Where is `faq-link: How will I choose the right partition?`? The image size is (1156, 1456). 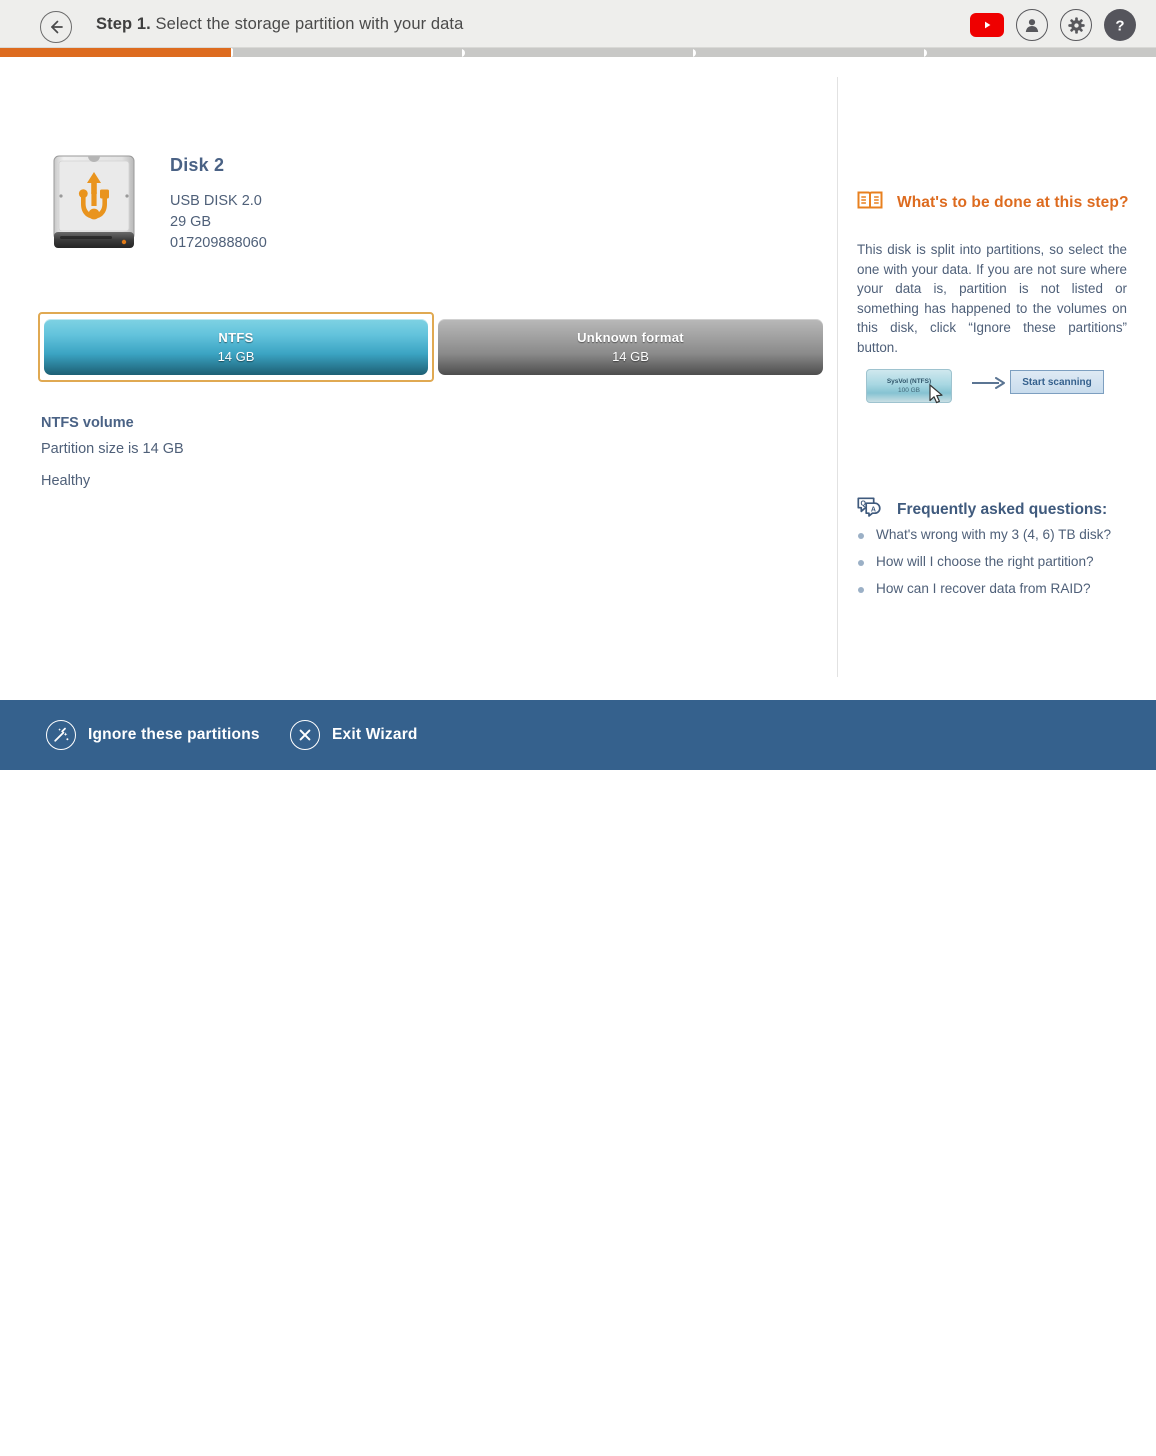
faq-link: How will I choose the right partition? is located at coordinates (985, 561).